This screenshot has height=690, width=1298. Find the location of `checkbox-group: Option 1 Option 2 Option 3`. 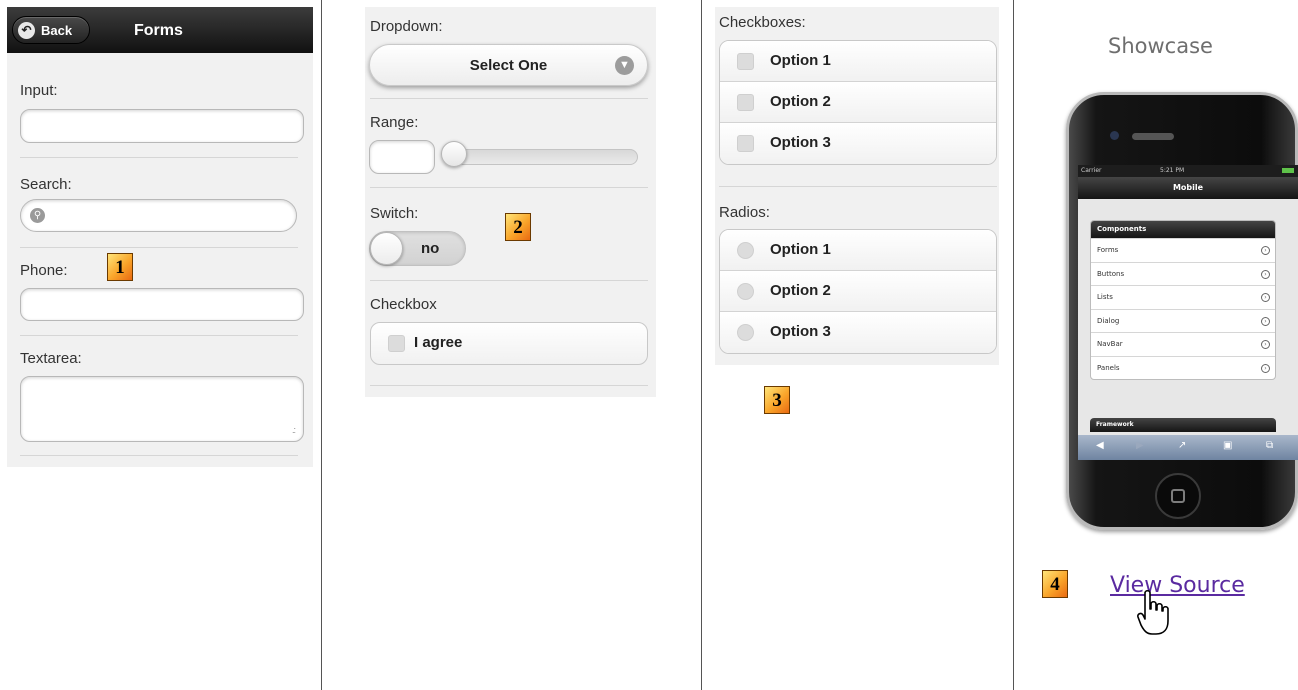

checkbox-group: Option 1 Option 2 Option 3 is located at coordinates (858, 102).